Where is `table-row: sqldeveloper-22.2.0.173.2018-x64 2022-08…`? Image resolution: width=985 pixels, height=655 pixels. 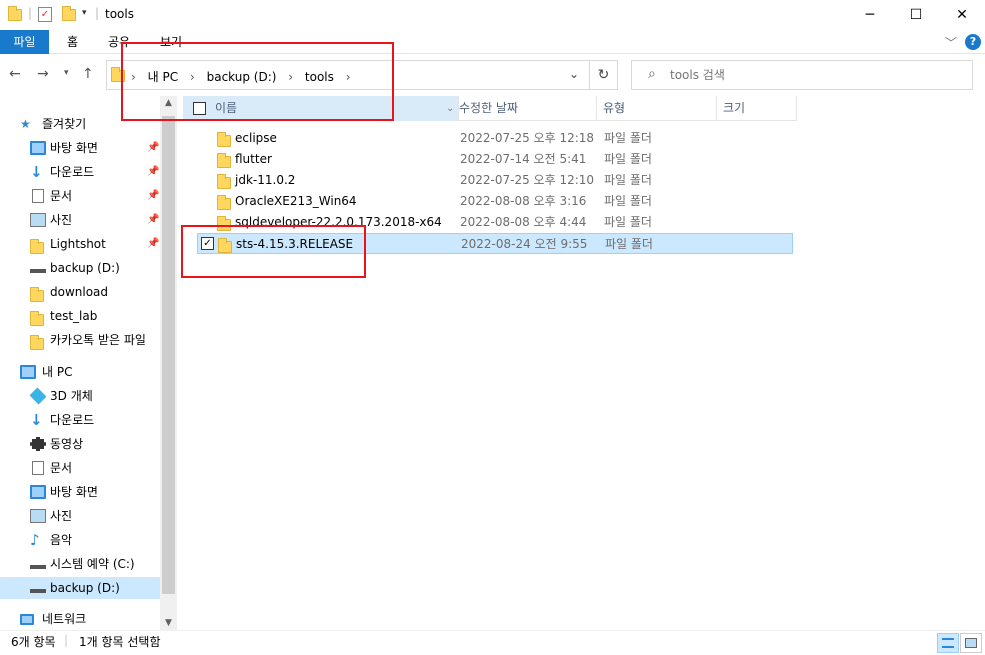
table-row: sqldeveloper-22.2.0.173.2018-x64 2022-08… is located at coordinates (495, 222).